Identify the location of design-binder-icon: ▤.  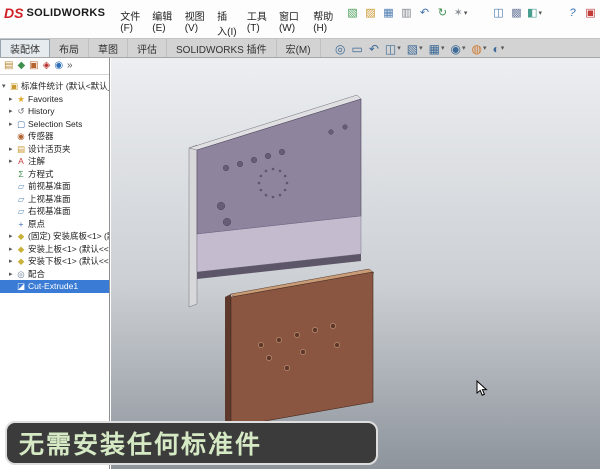
(21, 148).